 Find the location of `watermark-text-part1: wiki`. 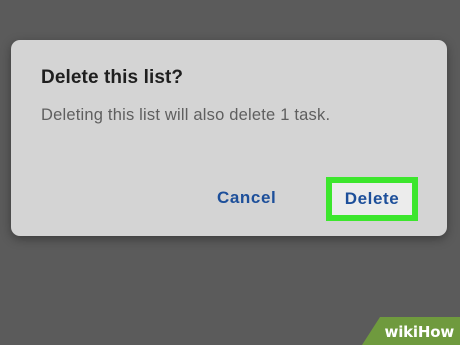

watermark-text-part1: wiki is located at coordinates (401, 332).